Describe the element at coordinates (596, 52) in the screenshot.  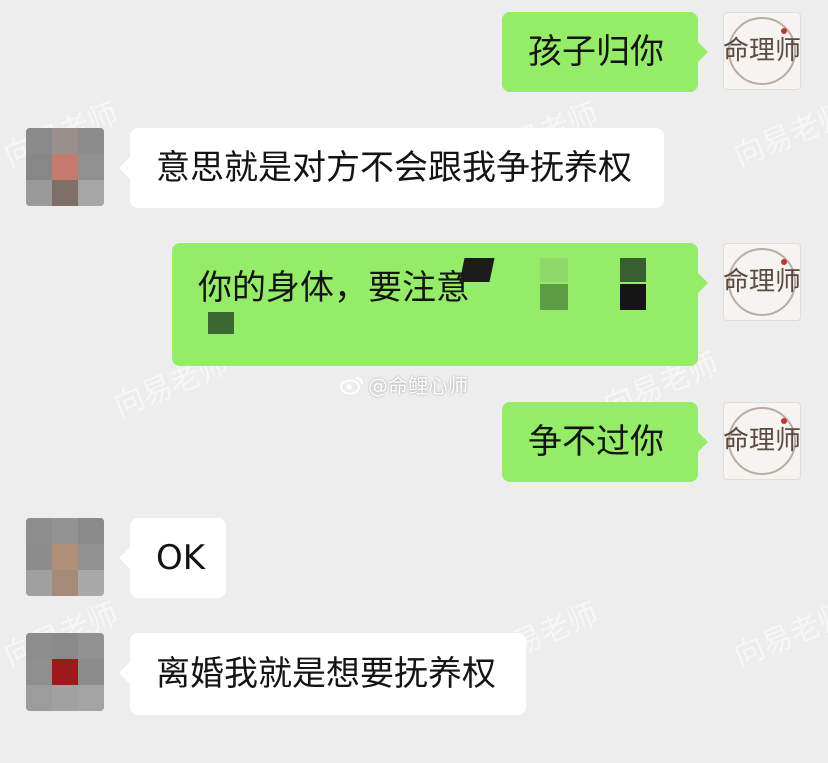
I see `message-text: 孩子归你` at that location.